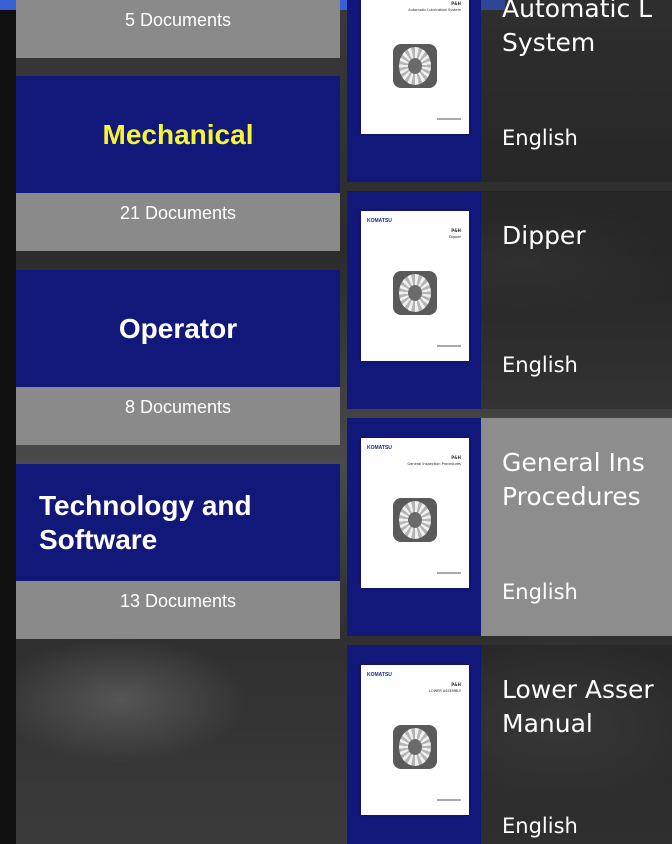  I want to click on category-title: Technology and Software, so click(178, 522).